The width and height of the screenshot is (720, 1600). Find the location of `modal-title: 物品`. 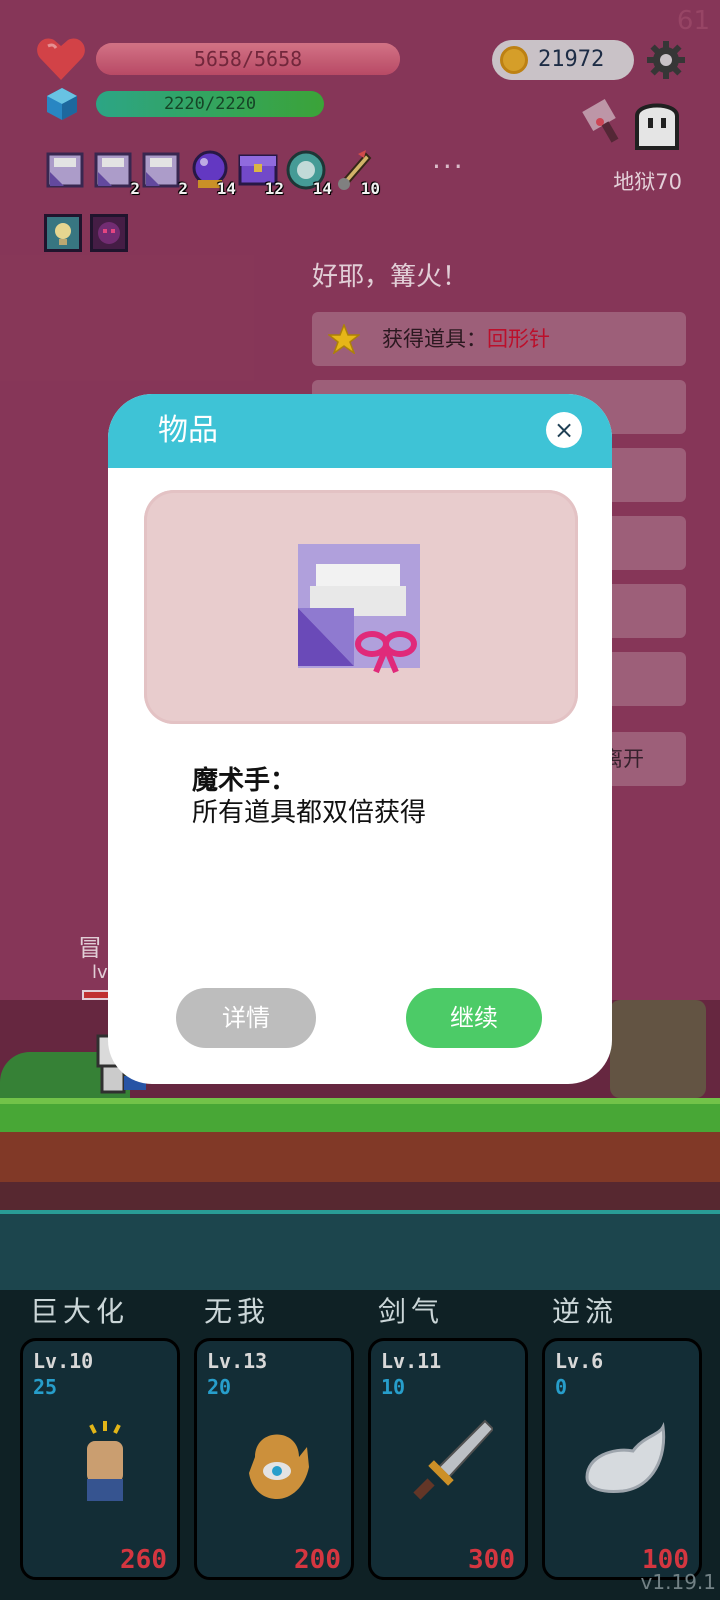

modal-title: 物品 is located at coordinates (188, 430).